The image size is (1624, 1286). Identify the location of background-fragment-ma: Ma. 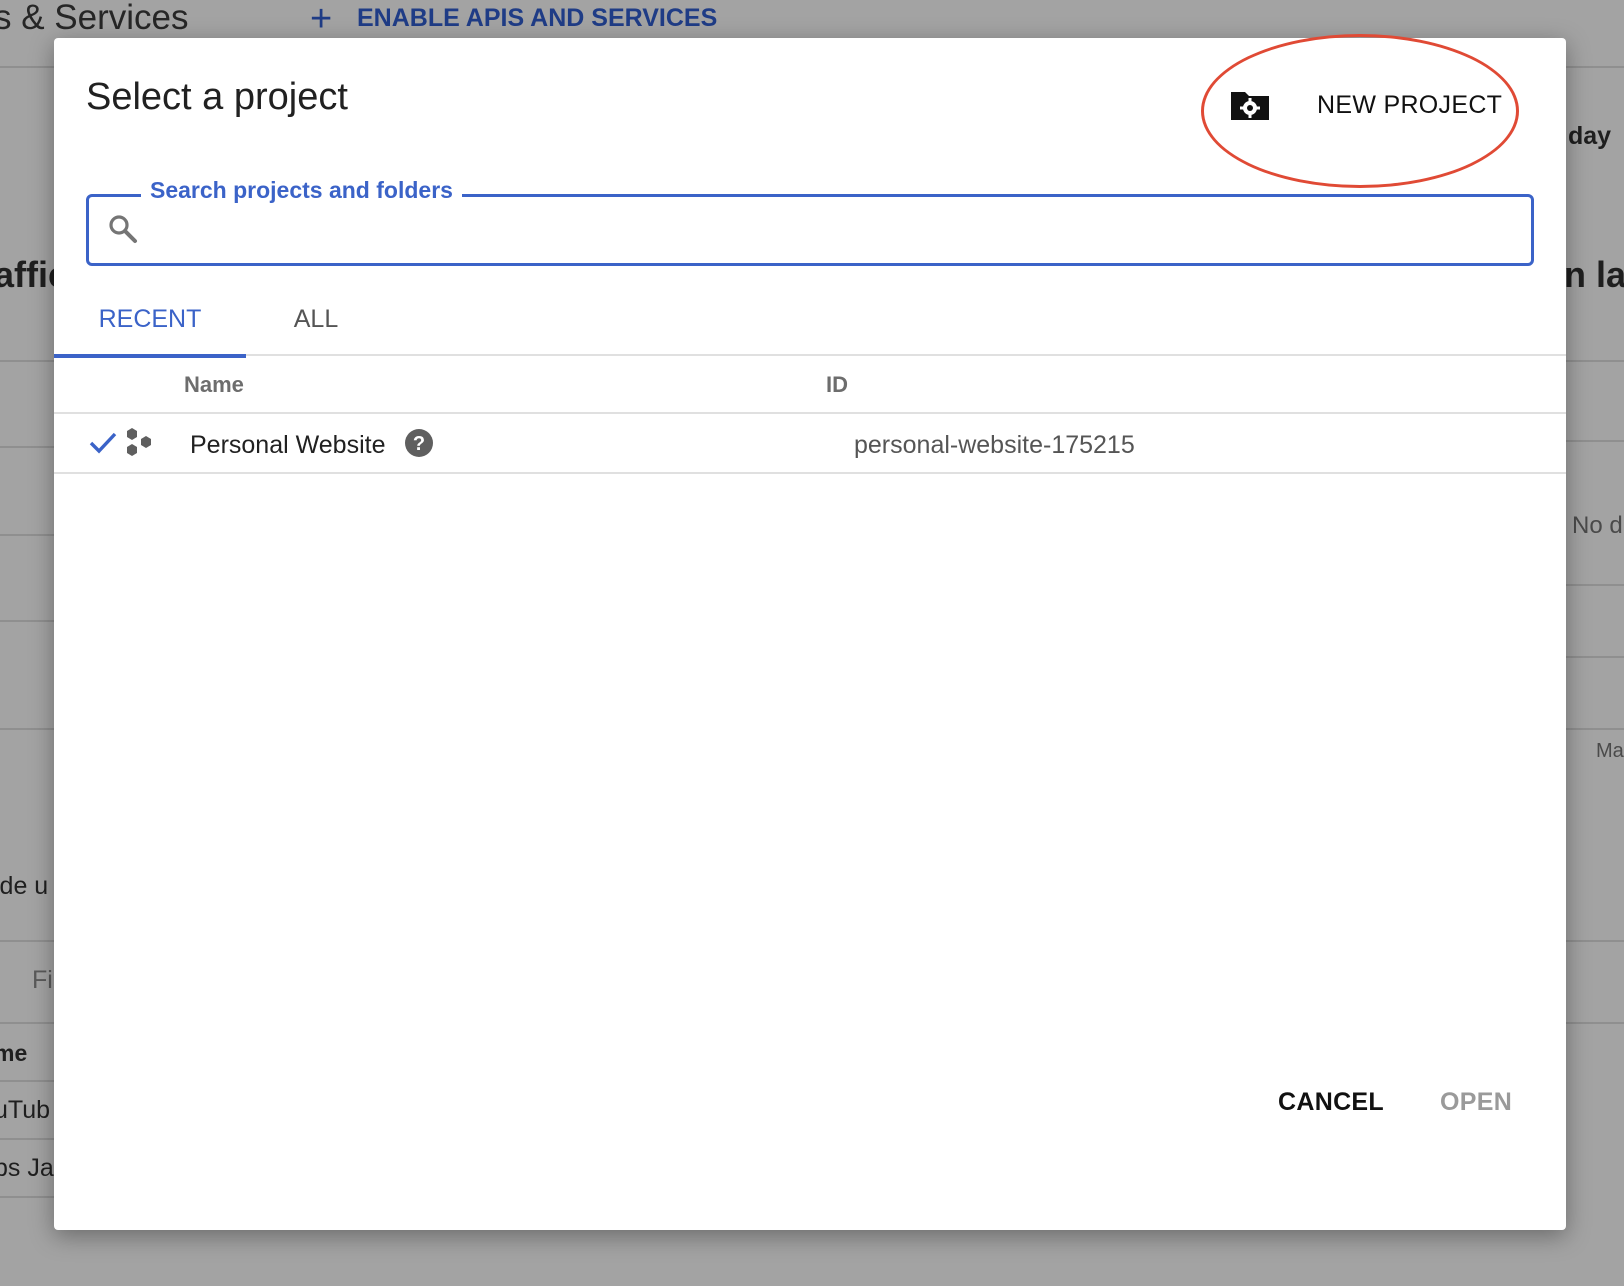
(1610, 751).